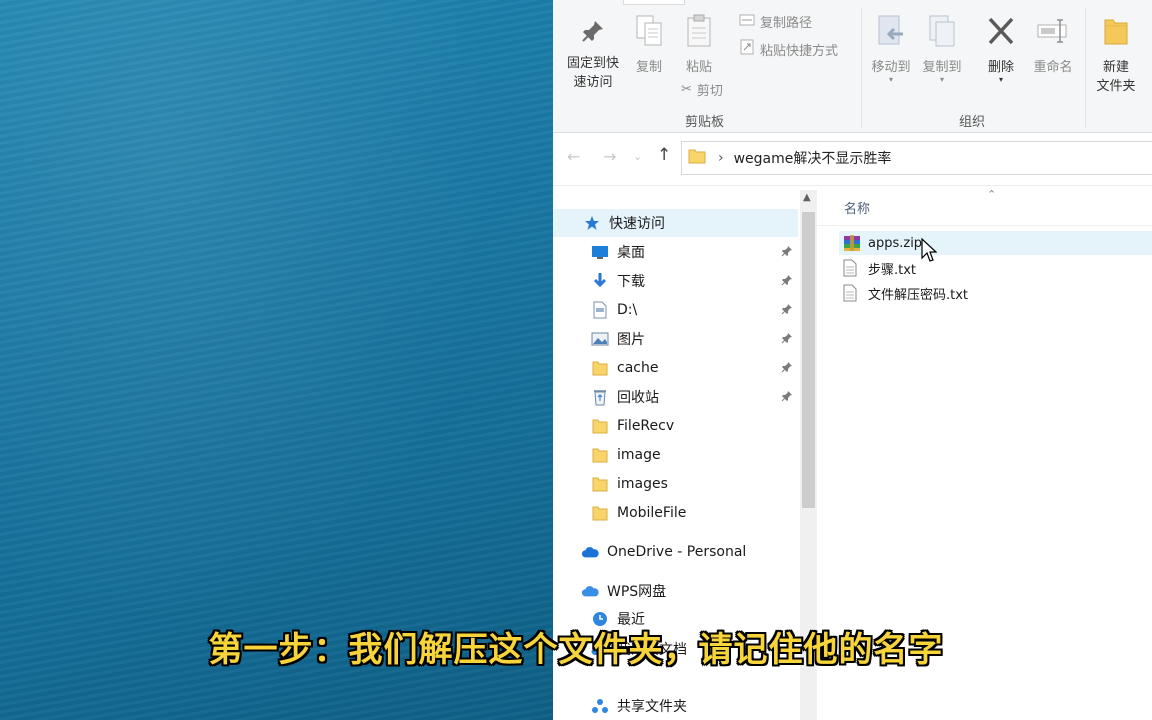 This screenshot has height=720, width=1152. What do you see at coordinates (675, 281) in the screenshot?
I see `nav-item: 下载` at bounding box center [675, 281].